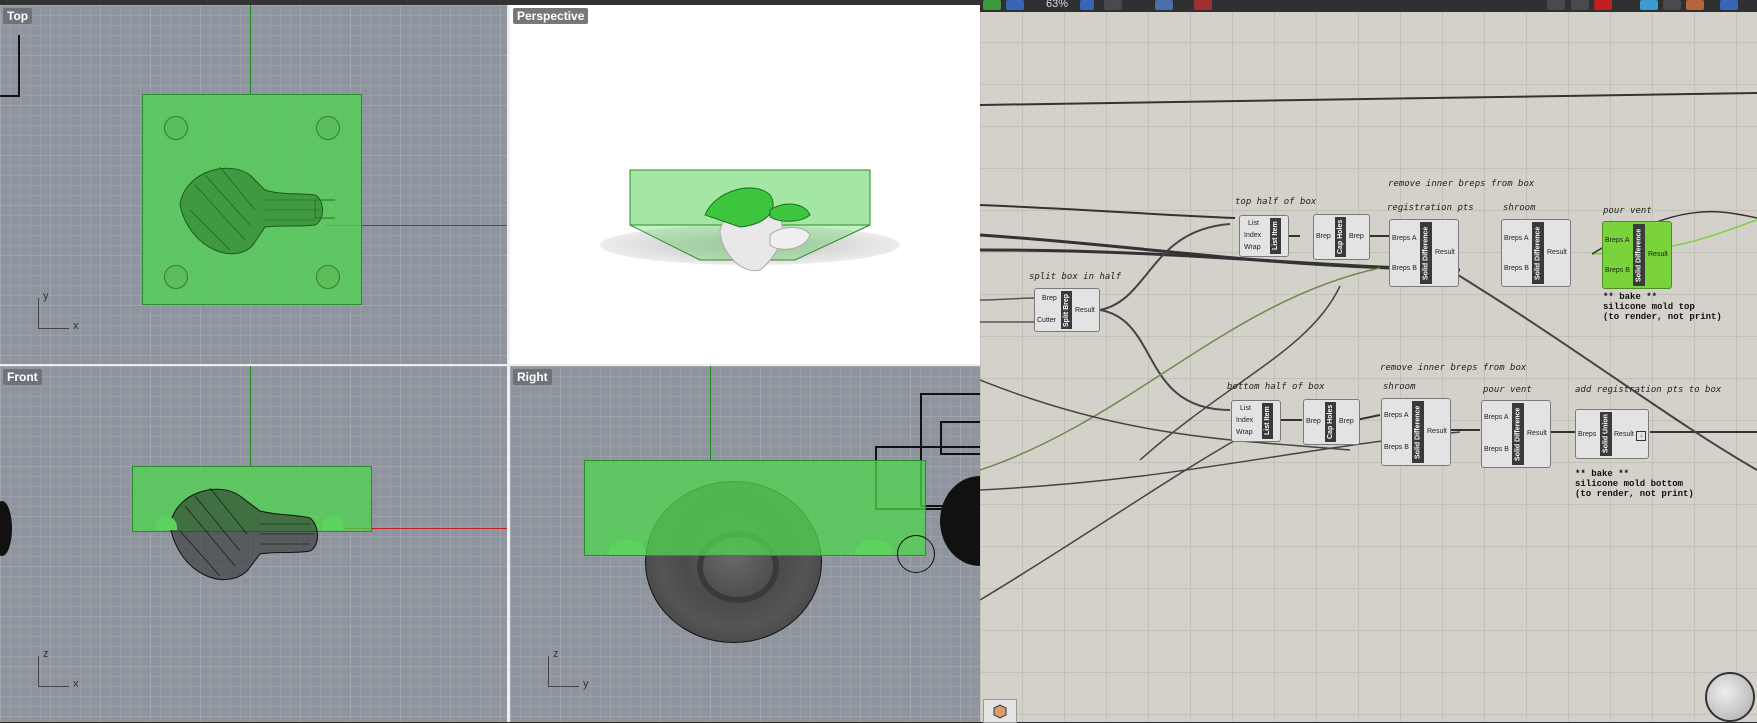  I want to click on note-remove-inner-bottom: remove inner breps from box, so click(1453, 368).